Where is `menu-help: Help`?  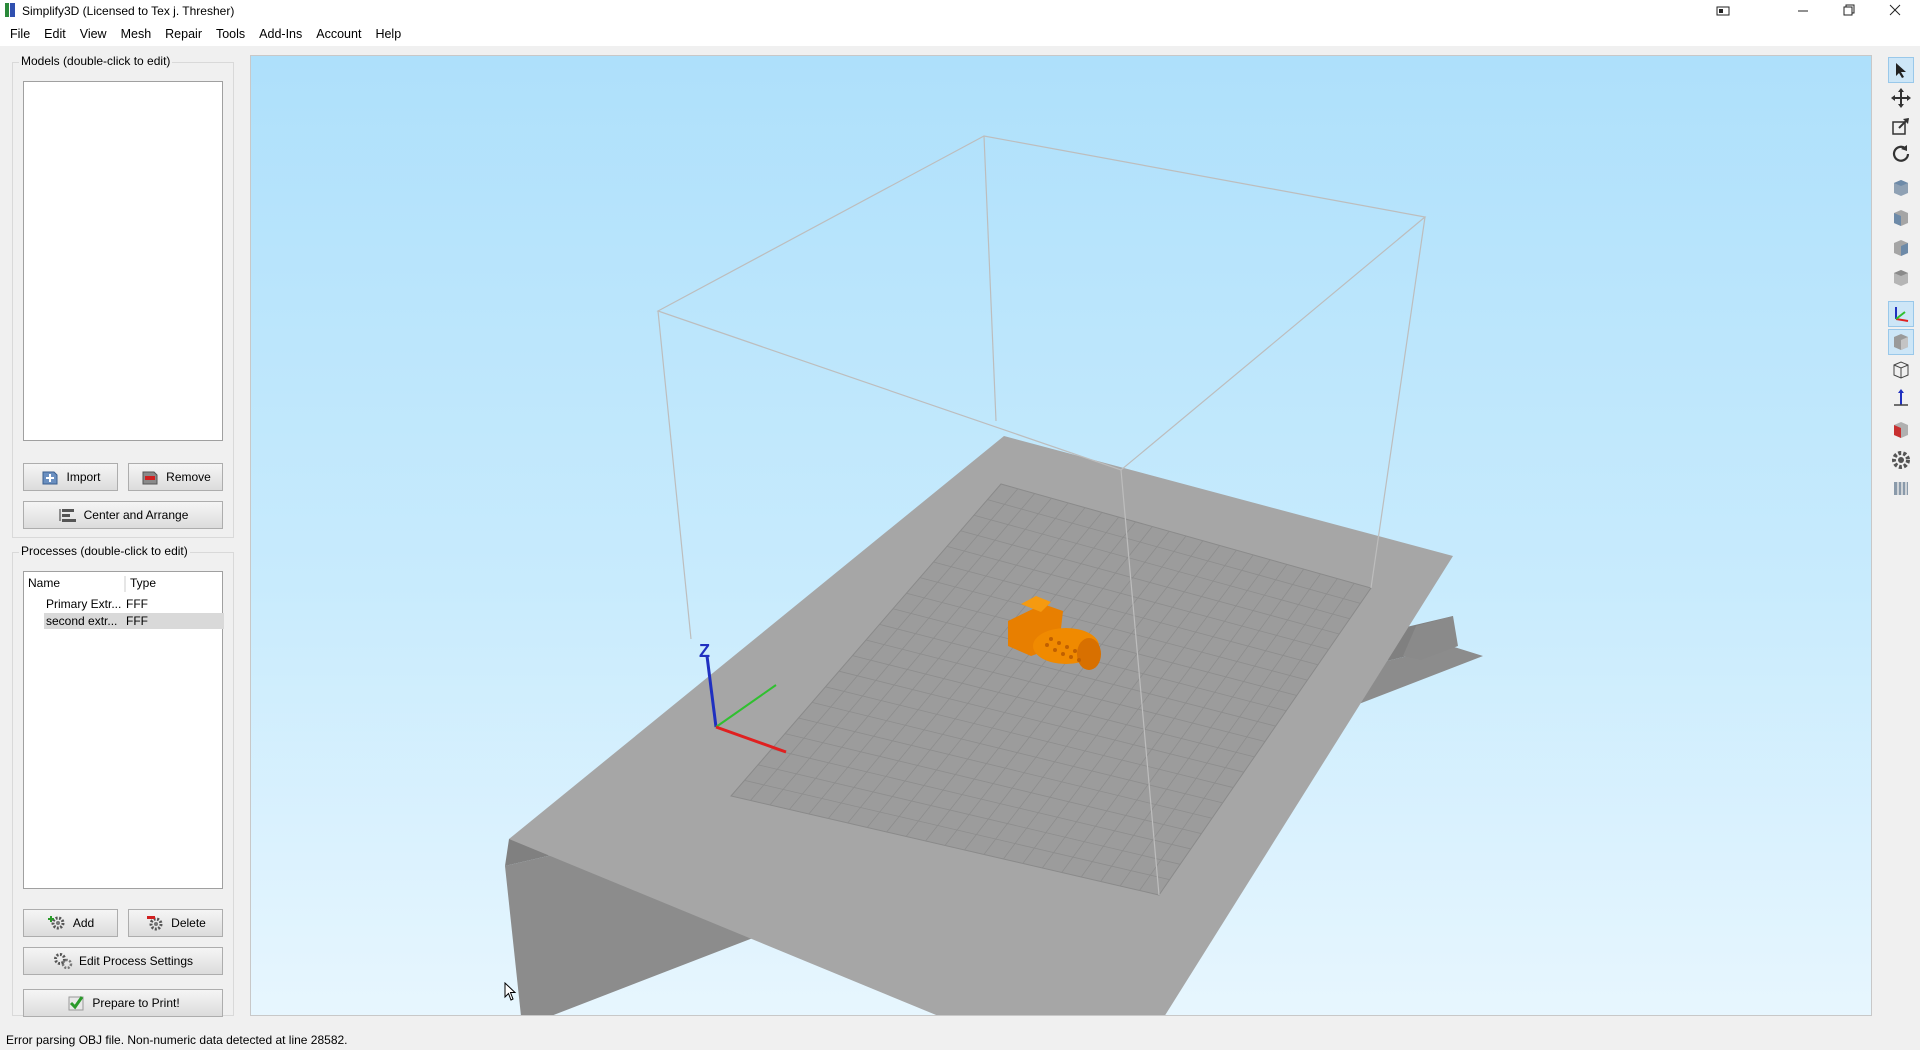
menu-help: Help is located at coordinates (388, 34).